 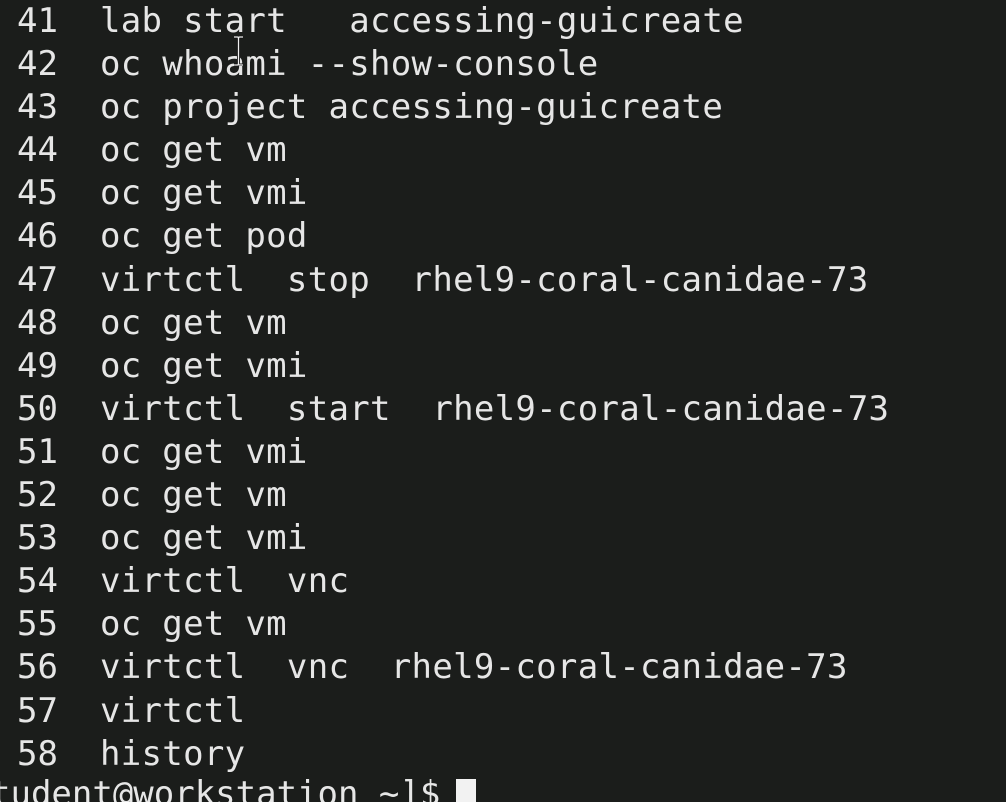 I want to click on history-command: oc project accessing-guicreate, so click(x=412, y=107).